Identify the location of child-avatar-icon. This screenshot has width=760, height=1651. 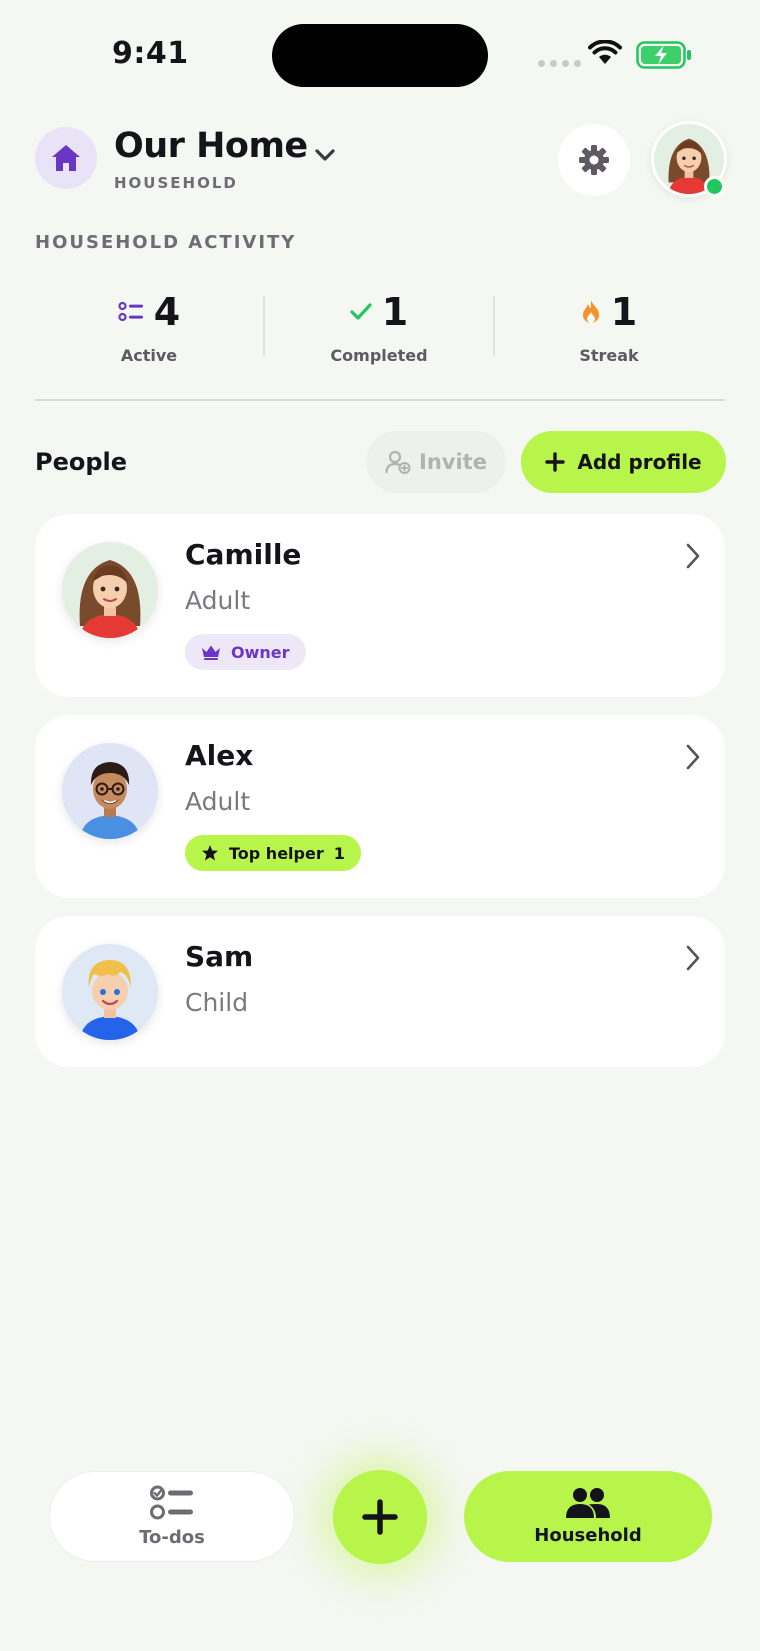
(110, 992).